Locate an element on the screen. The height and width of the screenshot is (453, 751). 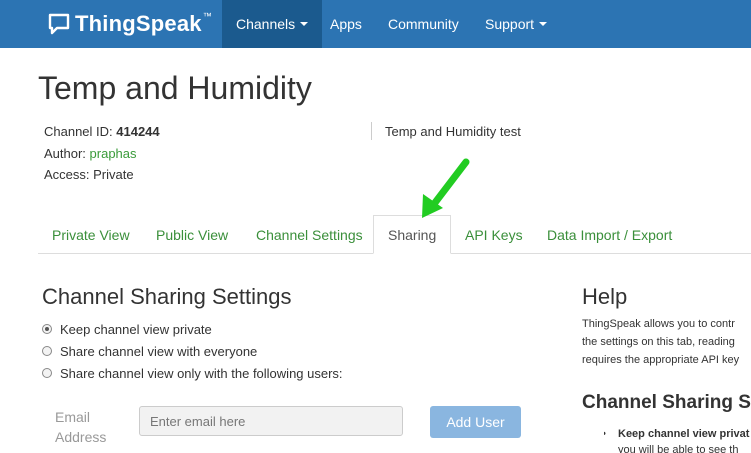
tab-private-view: Private View is located at coordinates (91, 235).